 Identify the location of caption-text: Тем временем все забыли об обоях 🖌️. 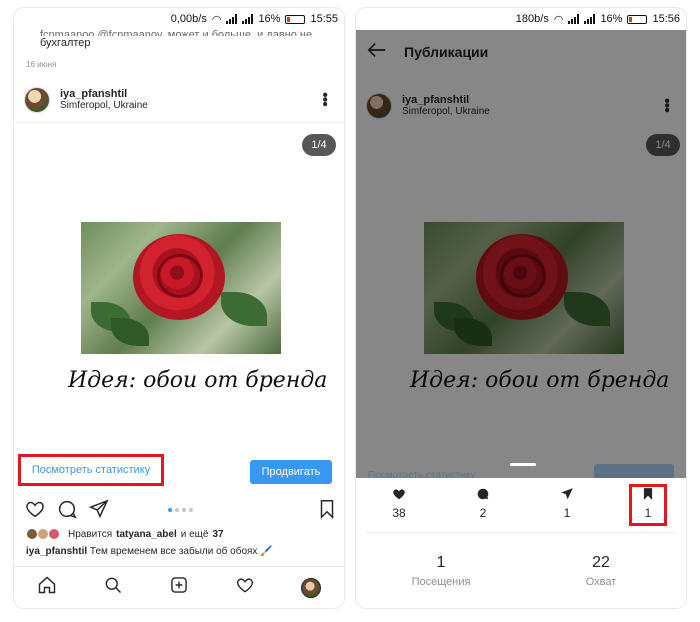
(181, 551).